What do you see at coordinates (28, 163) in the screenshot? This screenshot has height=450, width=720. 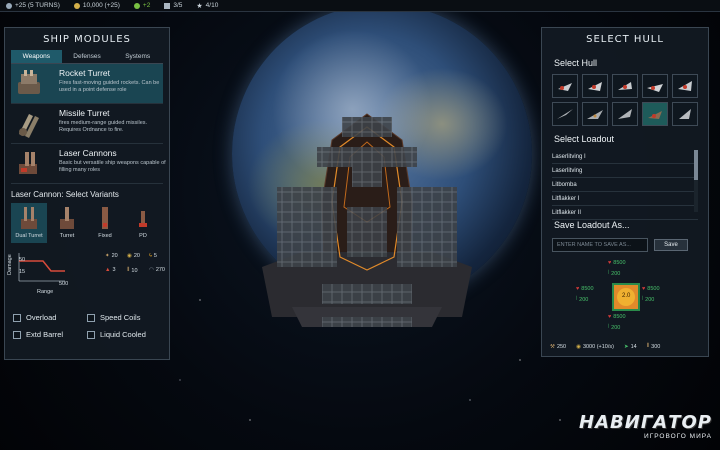 I see `laser-cannon-icon` at bounding box center [28, 163].